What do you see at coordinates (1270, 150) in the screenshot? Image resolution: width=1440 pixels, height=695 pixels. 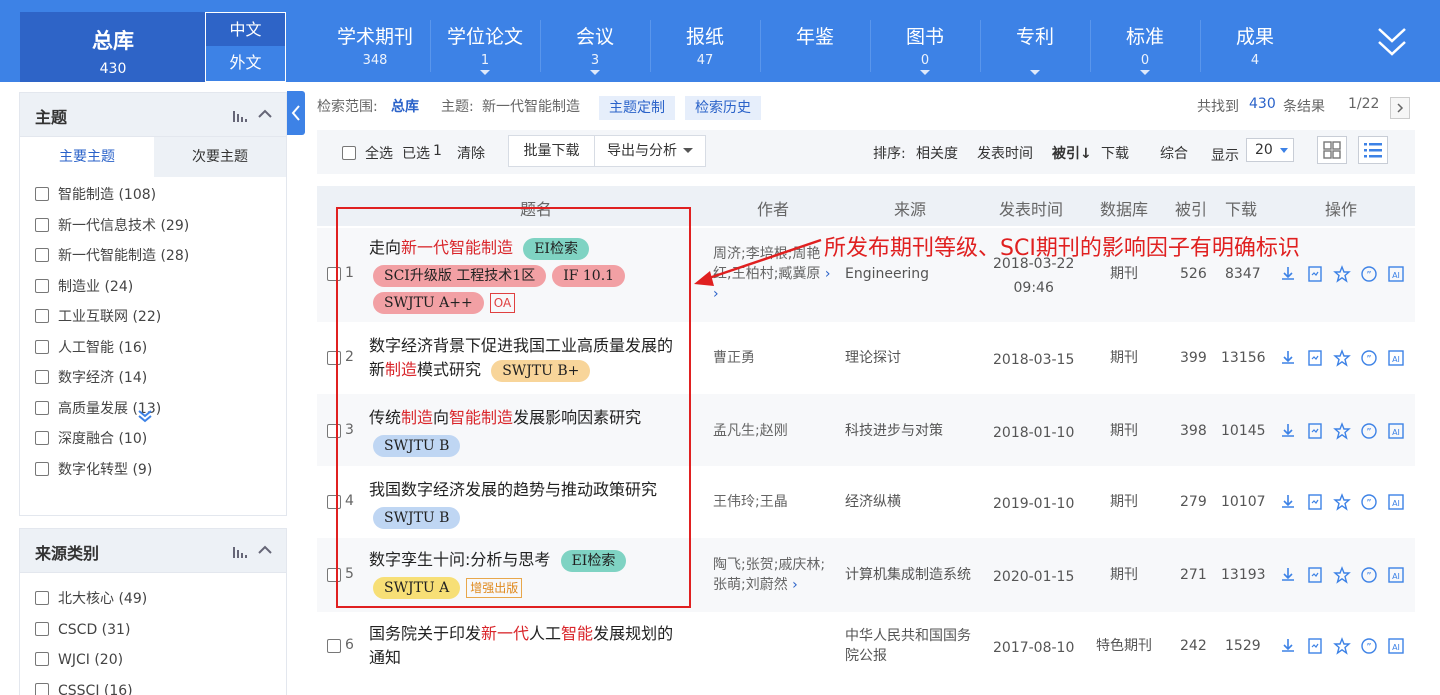 I see `page-size-select: 20` at bounding box center [1270, 150].